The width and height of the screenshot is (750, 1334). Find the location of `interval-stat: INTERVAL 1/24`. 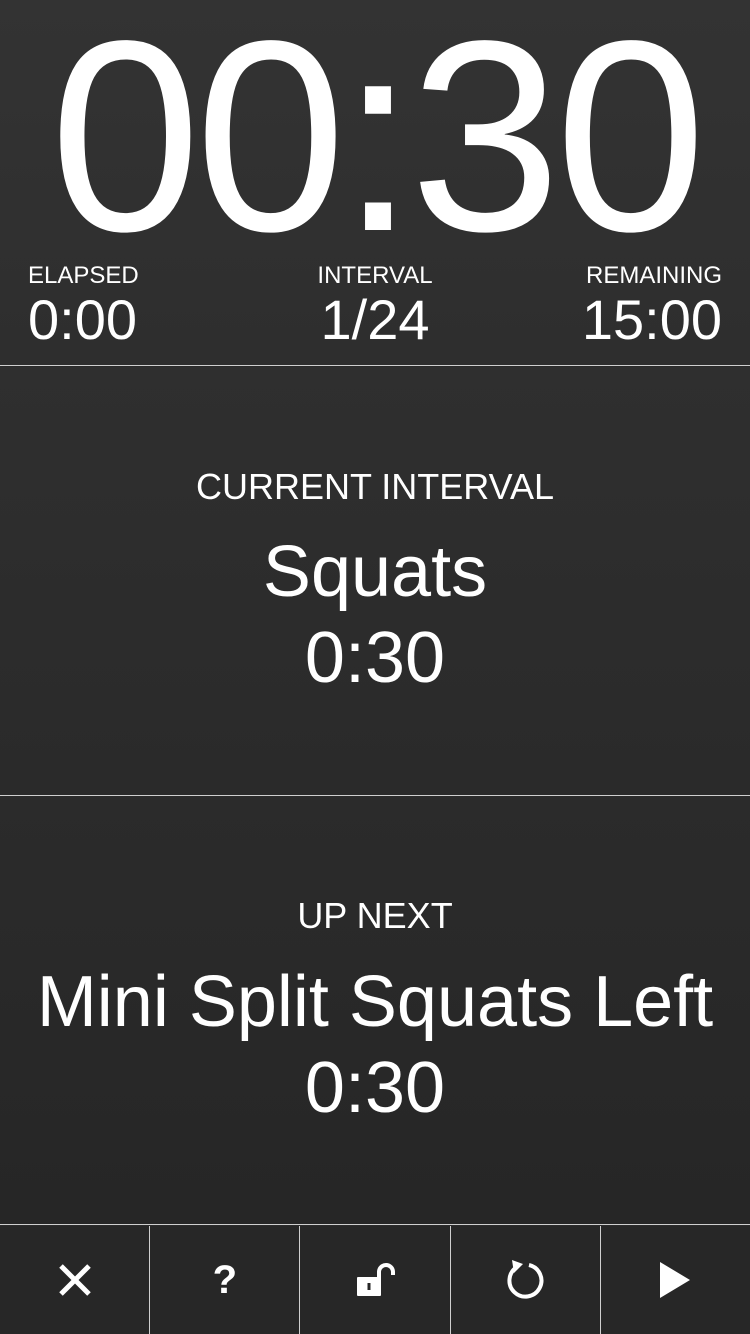

interval-stat: INTERVAL 1/24 is located at coordinates (375, 306).